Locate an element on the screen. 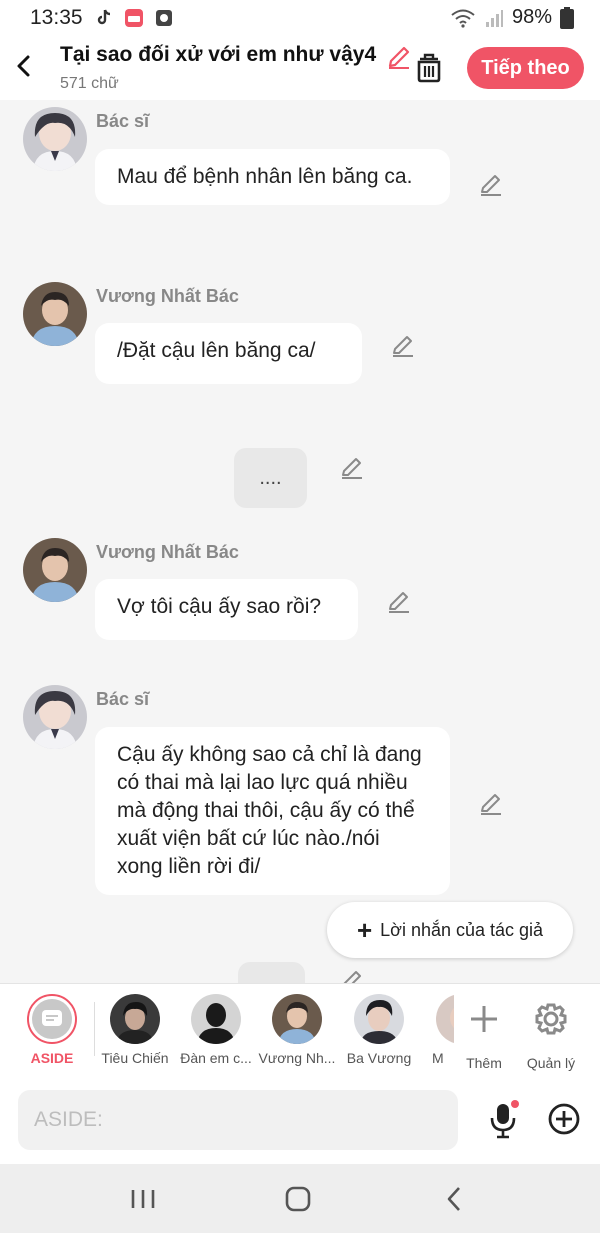 The width and height of the screenshot is (600, 1233). next-button: Tiếp theo is located at coordinates (525, 68).